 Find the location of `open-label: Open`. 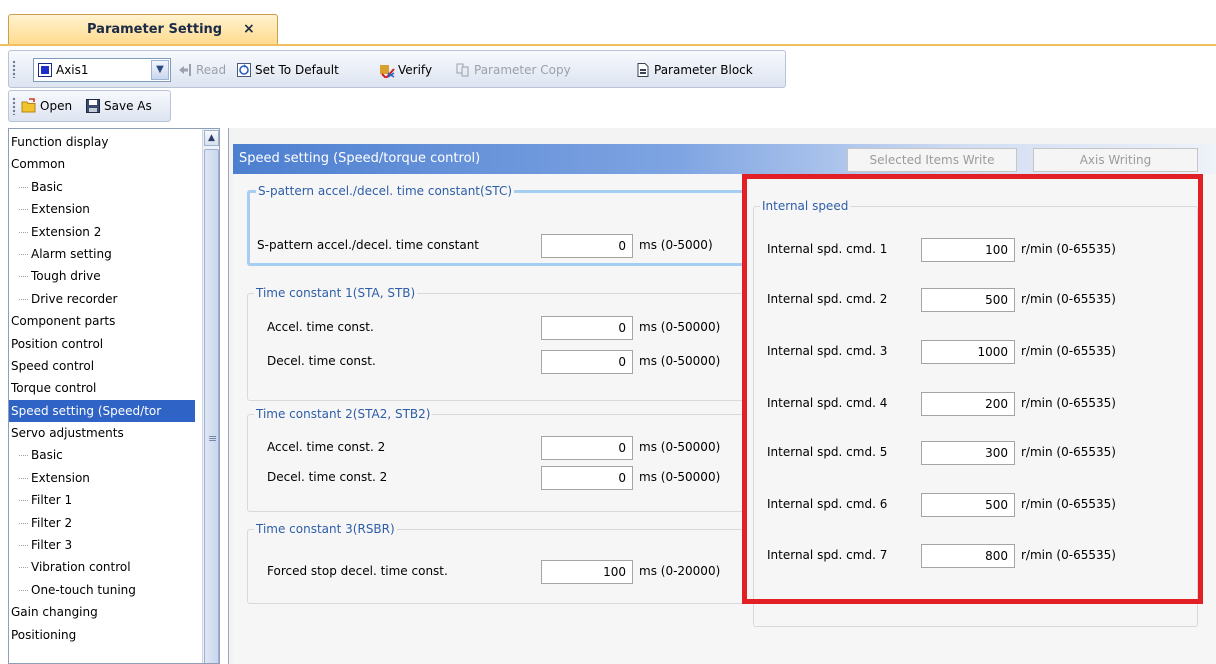

open-label: Open is located at coordinates (56, 106).